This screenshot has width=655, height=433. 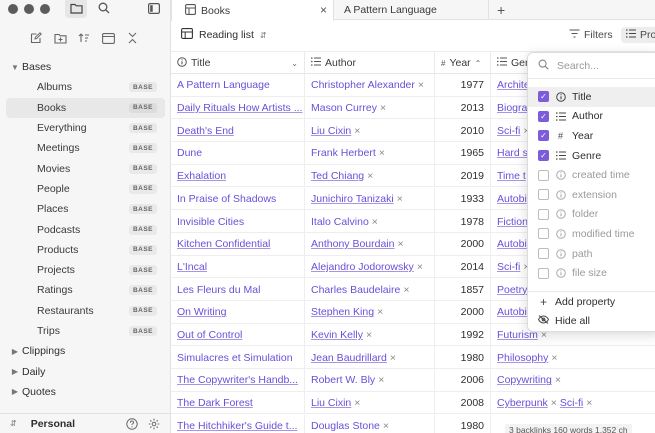 What do you see at coordinates (522, 403) in the screenshot?
I see `genre-link: Cyberpunk` at bounding box center [522, 403].